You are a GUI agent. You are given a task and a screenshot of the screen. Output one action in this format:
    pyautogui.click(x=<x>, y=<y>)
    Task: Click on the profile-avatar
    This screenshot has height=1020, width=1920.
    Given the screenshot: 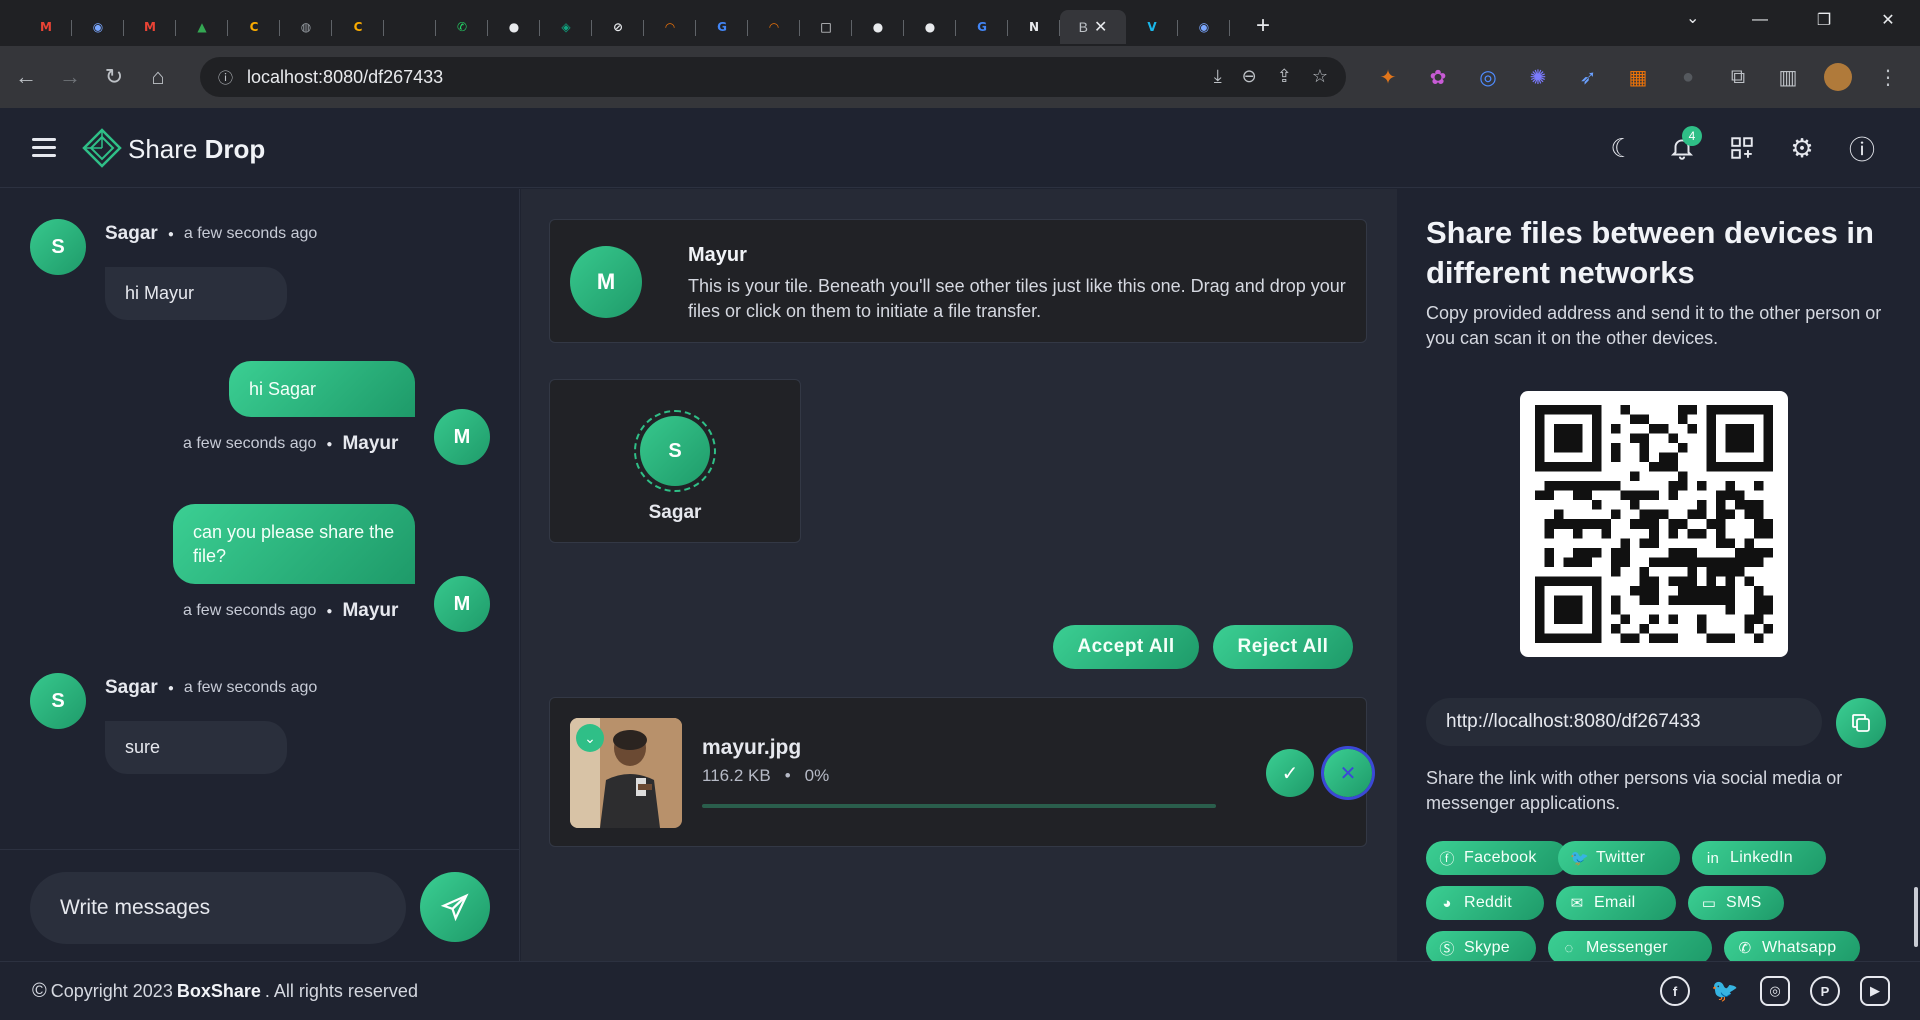 What is the action you would take?
    pyautogui.click(x=1838, y=77)
    